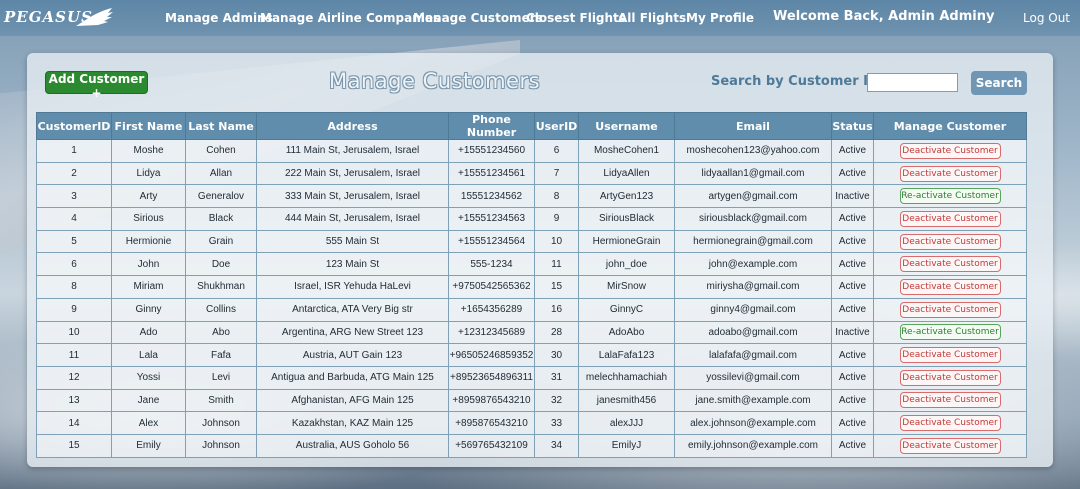 This screenshot has width=1080, height=489. Describe the element at coordinates (352, 355) in the screenshot. I see `address-cell: Austria, AUT Gain 123` at that location.